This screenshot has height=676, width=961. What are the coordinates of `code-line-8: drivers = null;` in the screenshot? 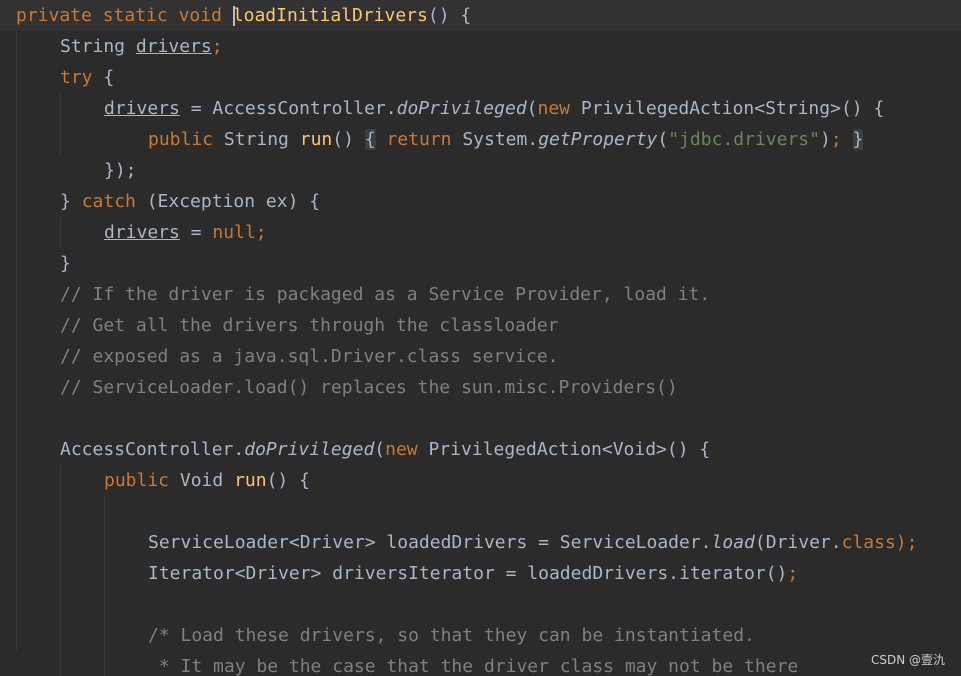 It's located at (480, 232).